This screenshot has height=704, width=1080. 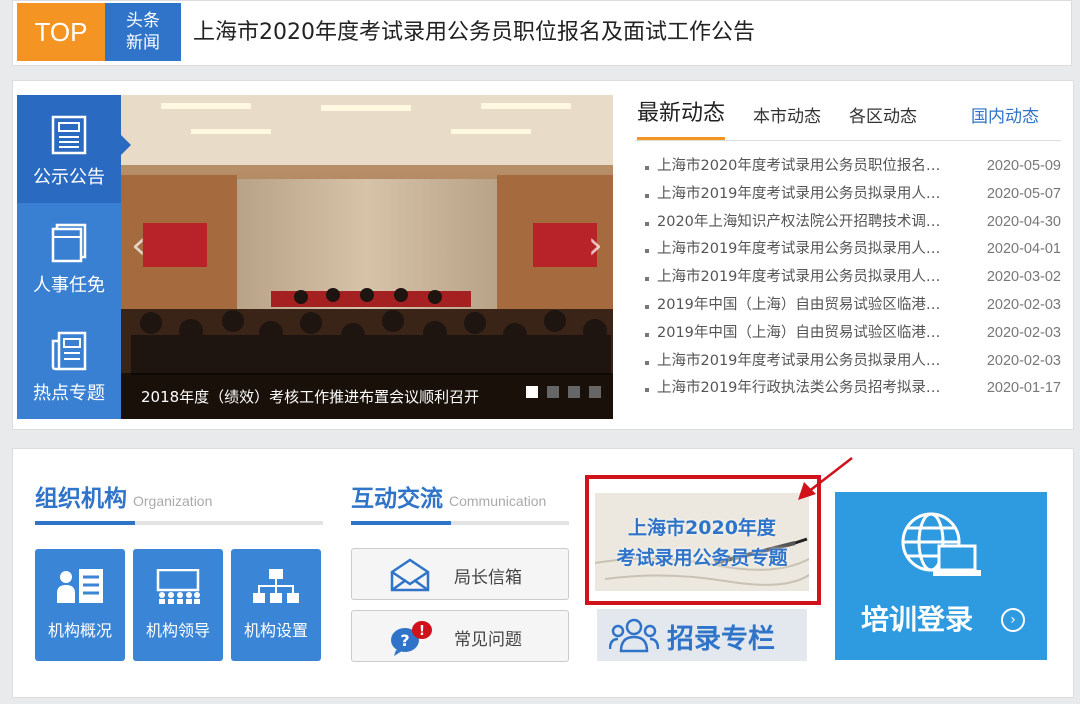 I want to click on news-link: 2019年中国（上海）自由贸易试验区临港新片区管理委员会公开招聘结果公示, so click(x=805, y=334).